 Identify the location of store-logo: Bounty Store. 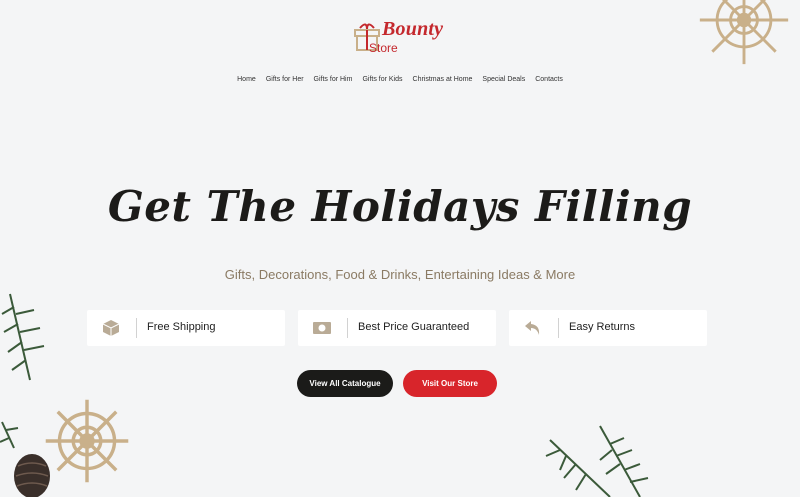
(405, 38).